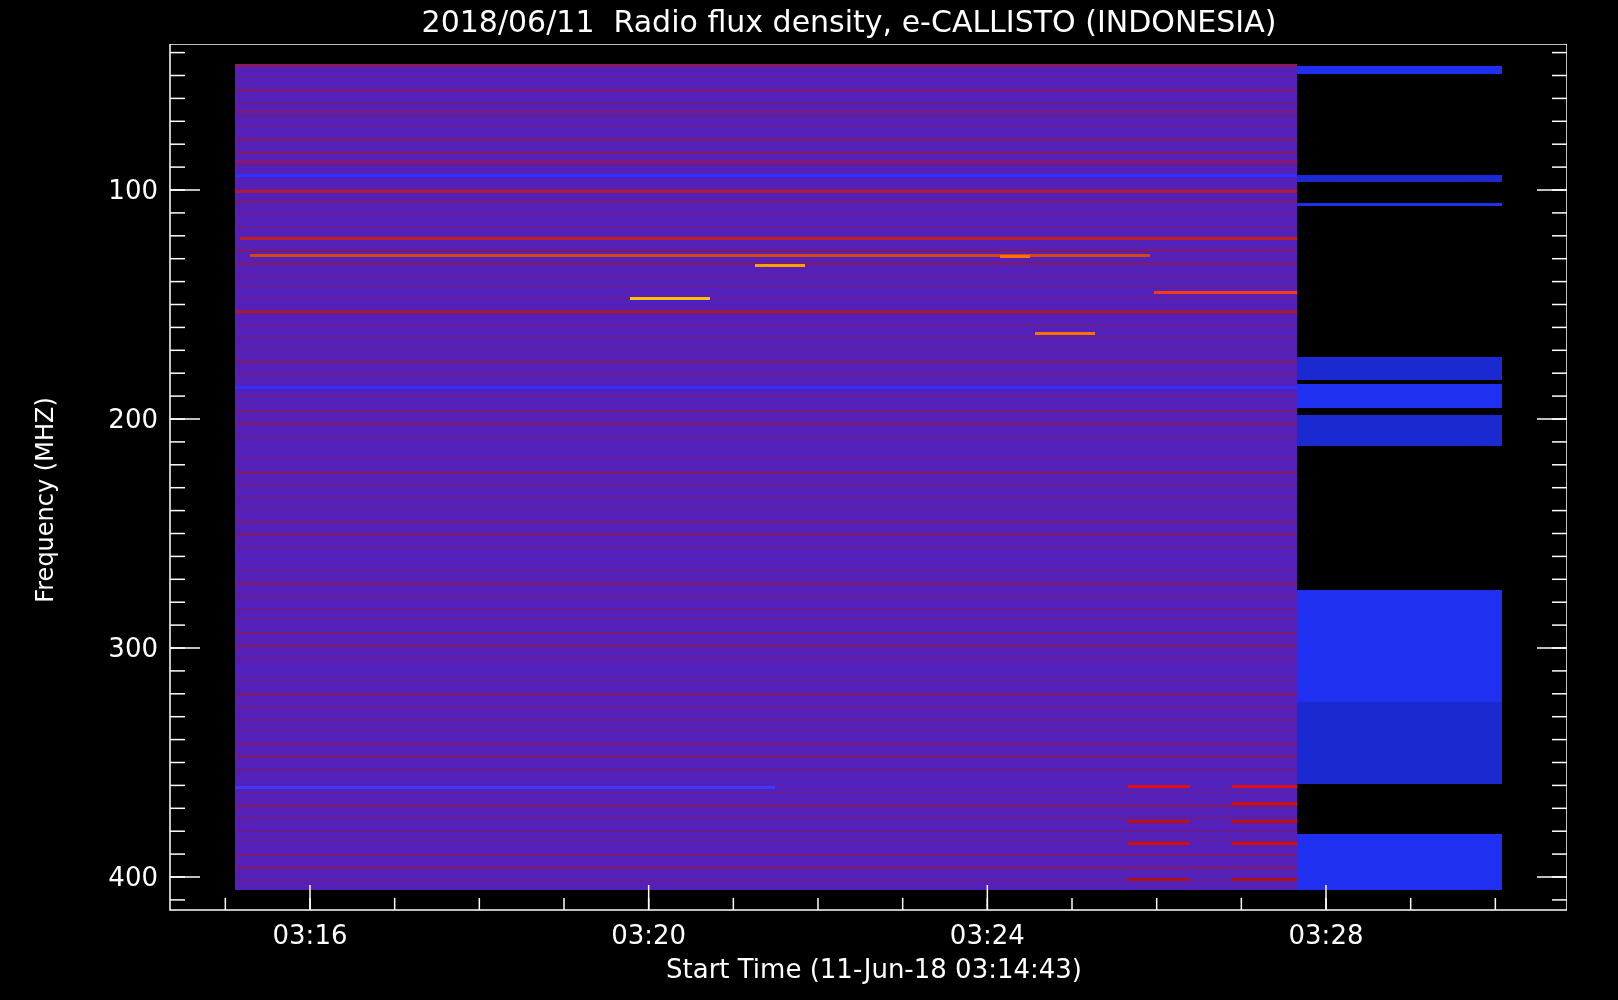 The height and width of the screenshot is (1000, 1618). I want to click on x-tick-label: 03:16, so click(310, 935).